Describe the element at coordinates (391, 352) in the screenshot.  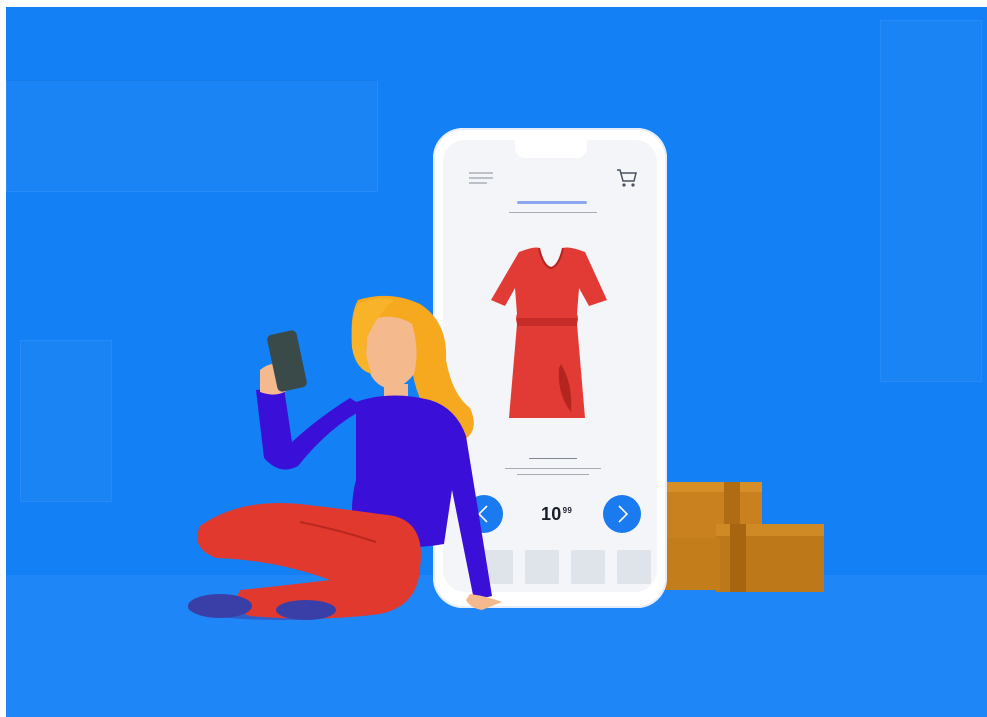
I see `face` at that location.